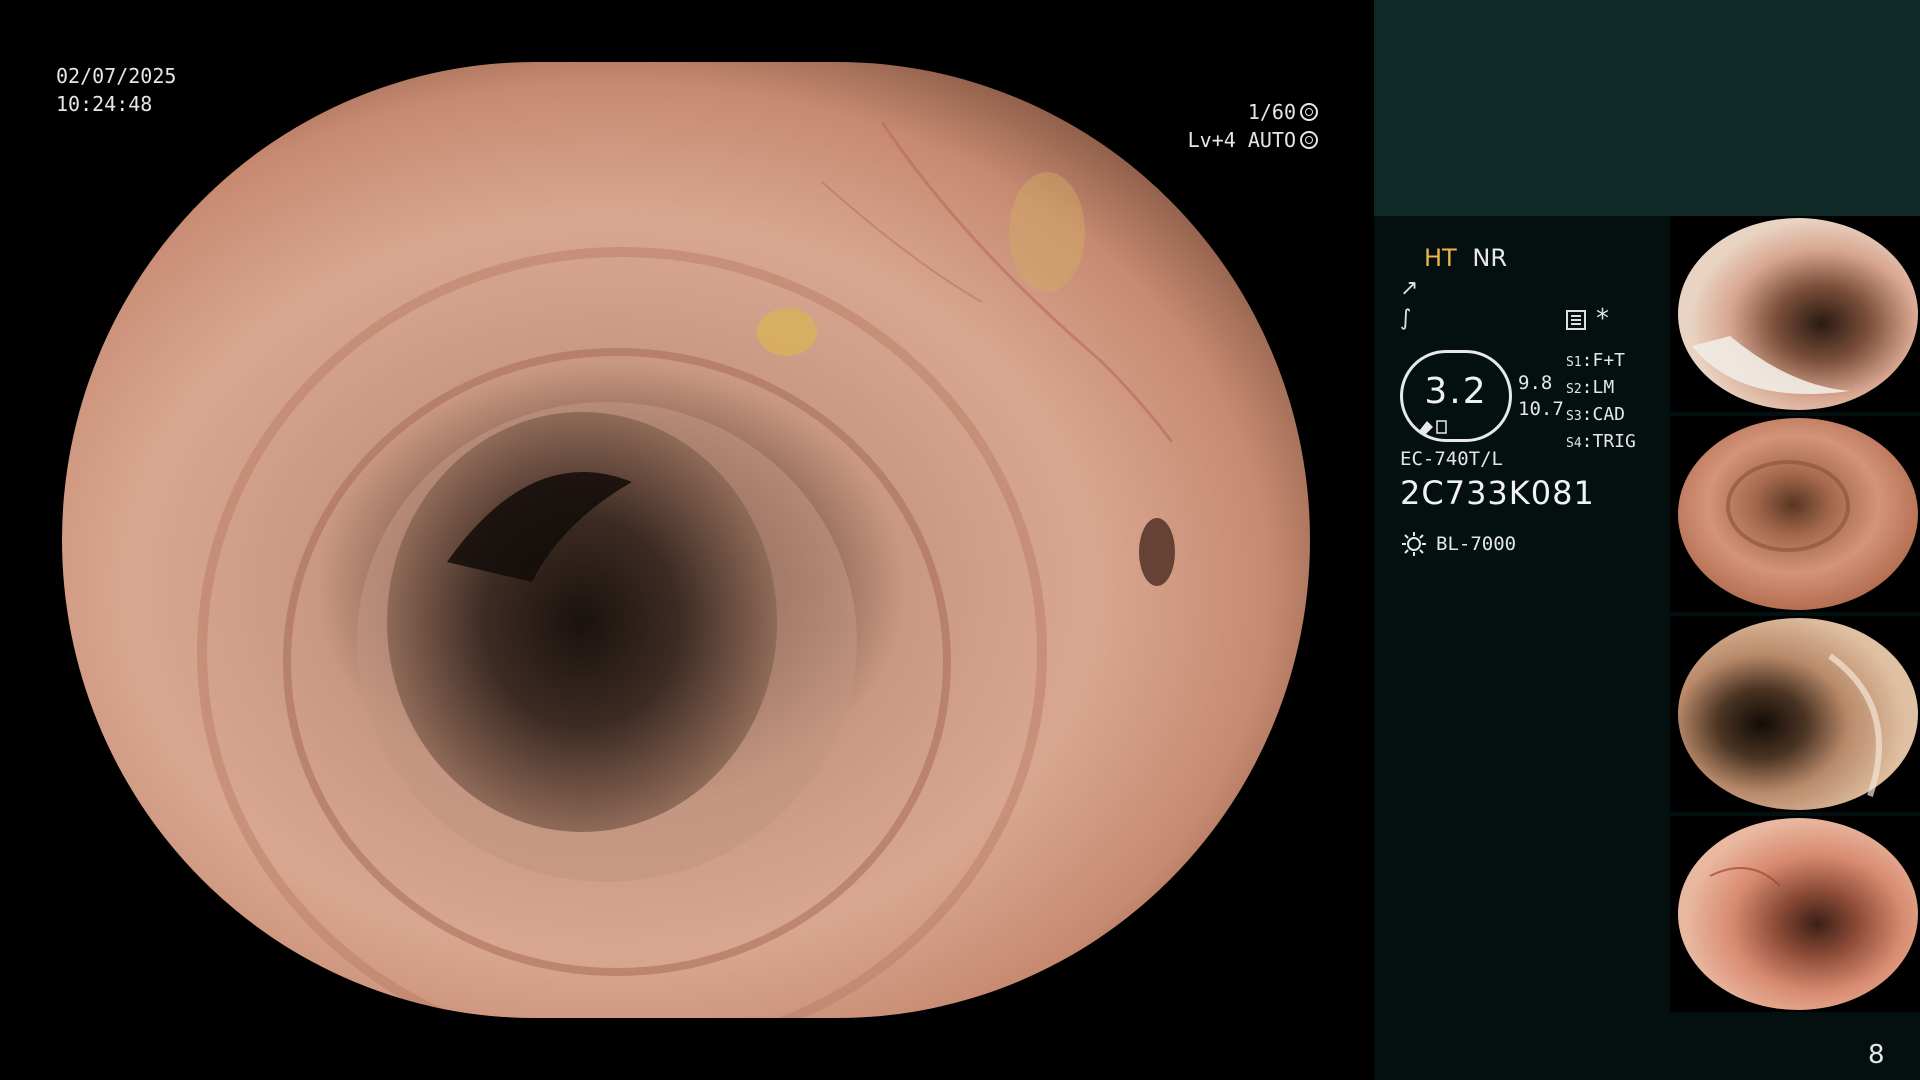  Describe the element at coordinates (1876, 1055) in the screenshot. I see `page-number: 8` at that location.